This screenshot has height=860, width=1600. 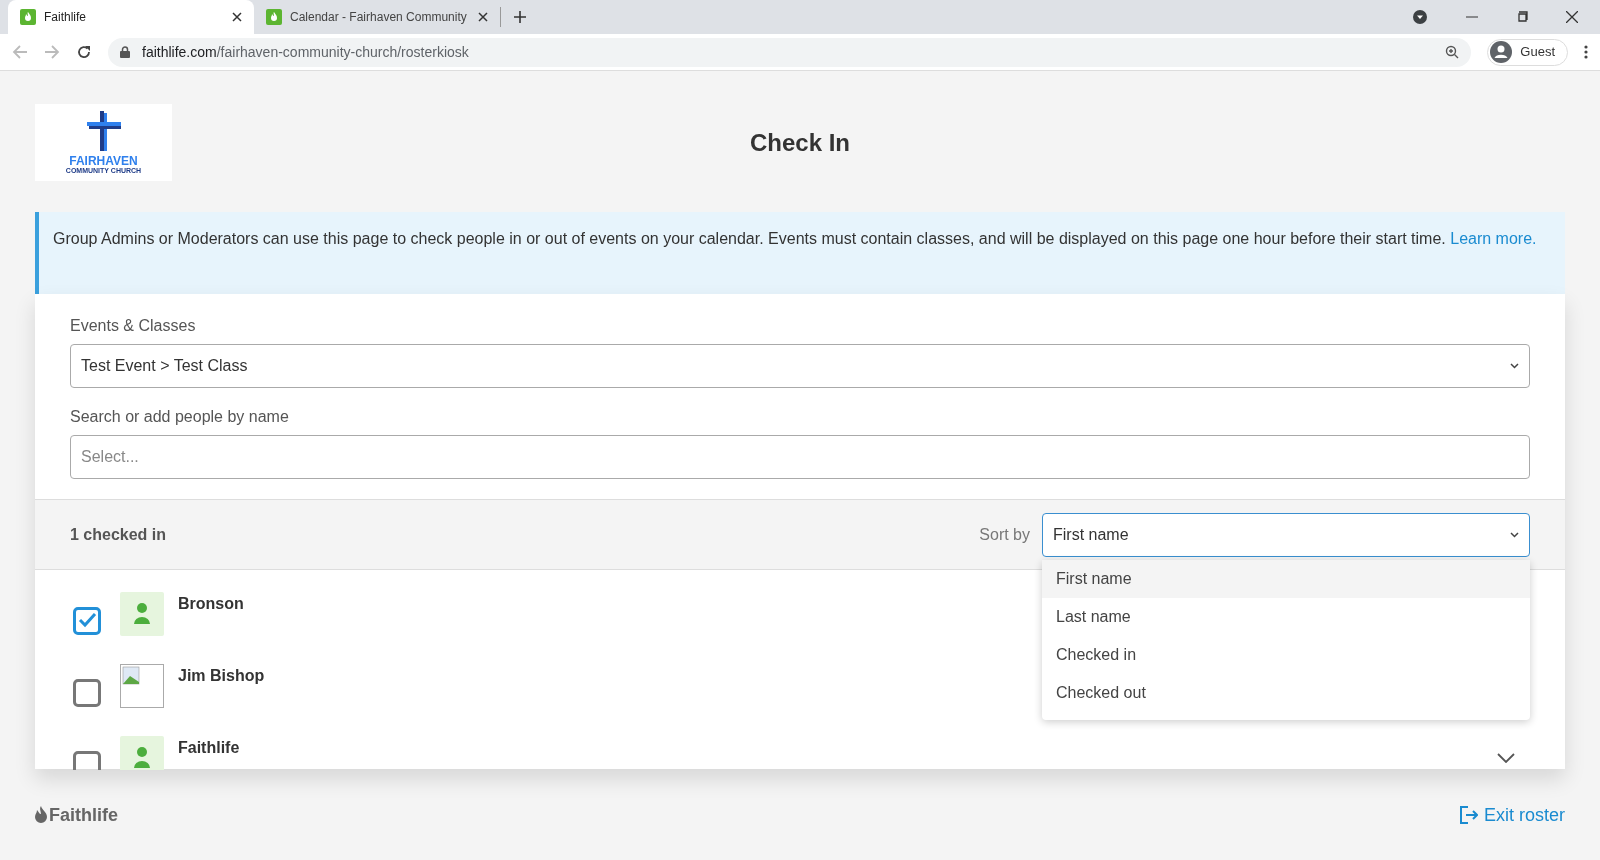 I want to click on browser-tab: Faithlife, so click(x=131, y=17).